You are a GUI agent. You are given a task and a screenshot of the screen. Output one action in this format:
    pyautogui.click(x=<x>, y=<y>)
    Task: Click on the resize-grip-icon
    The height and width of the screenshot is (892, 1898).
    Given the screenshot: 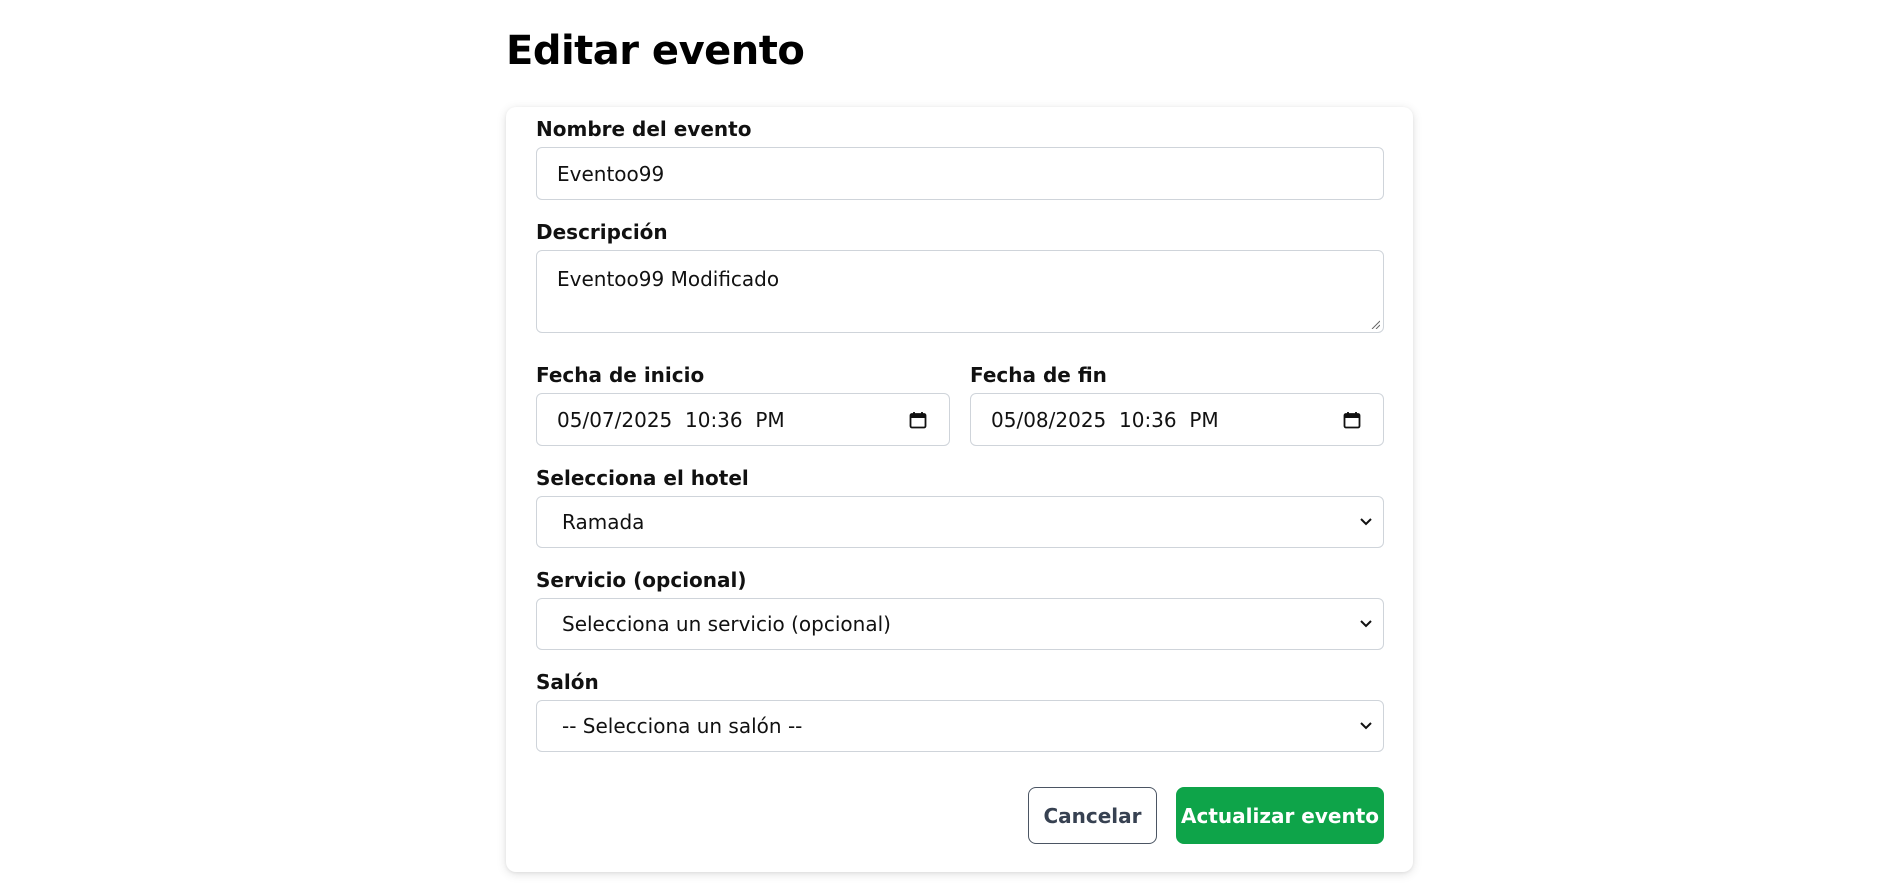 What is the action you would take?
    pyautogui.click(x=1375, y=324)
    